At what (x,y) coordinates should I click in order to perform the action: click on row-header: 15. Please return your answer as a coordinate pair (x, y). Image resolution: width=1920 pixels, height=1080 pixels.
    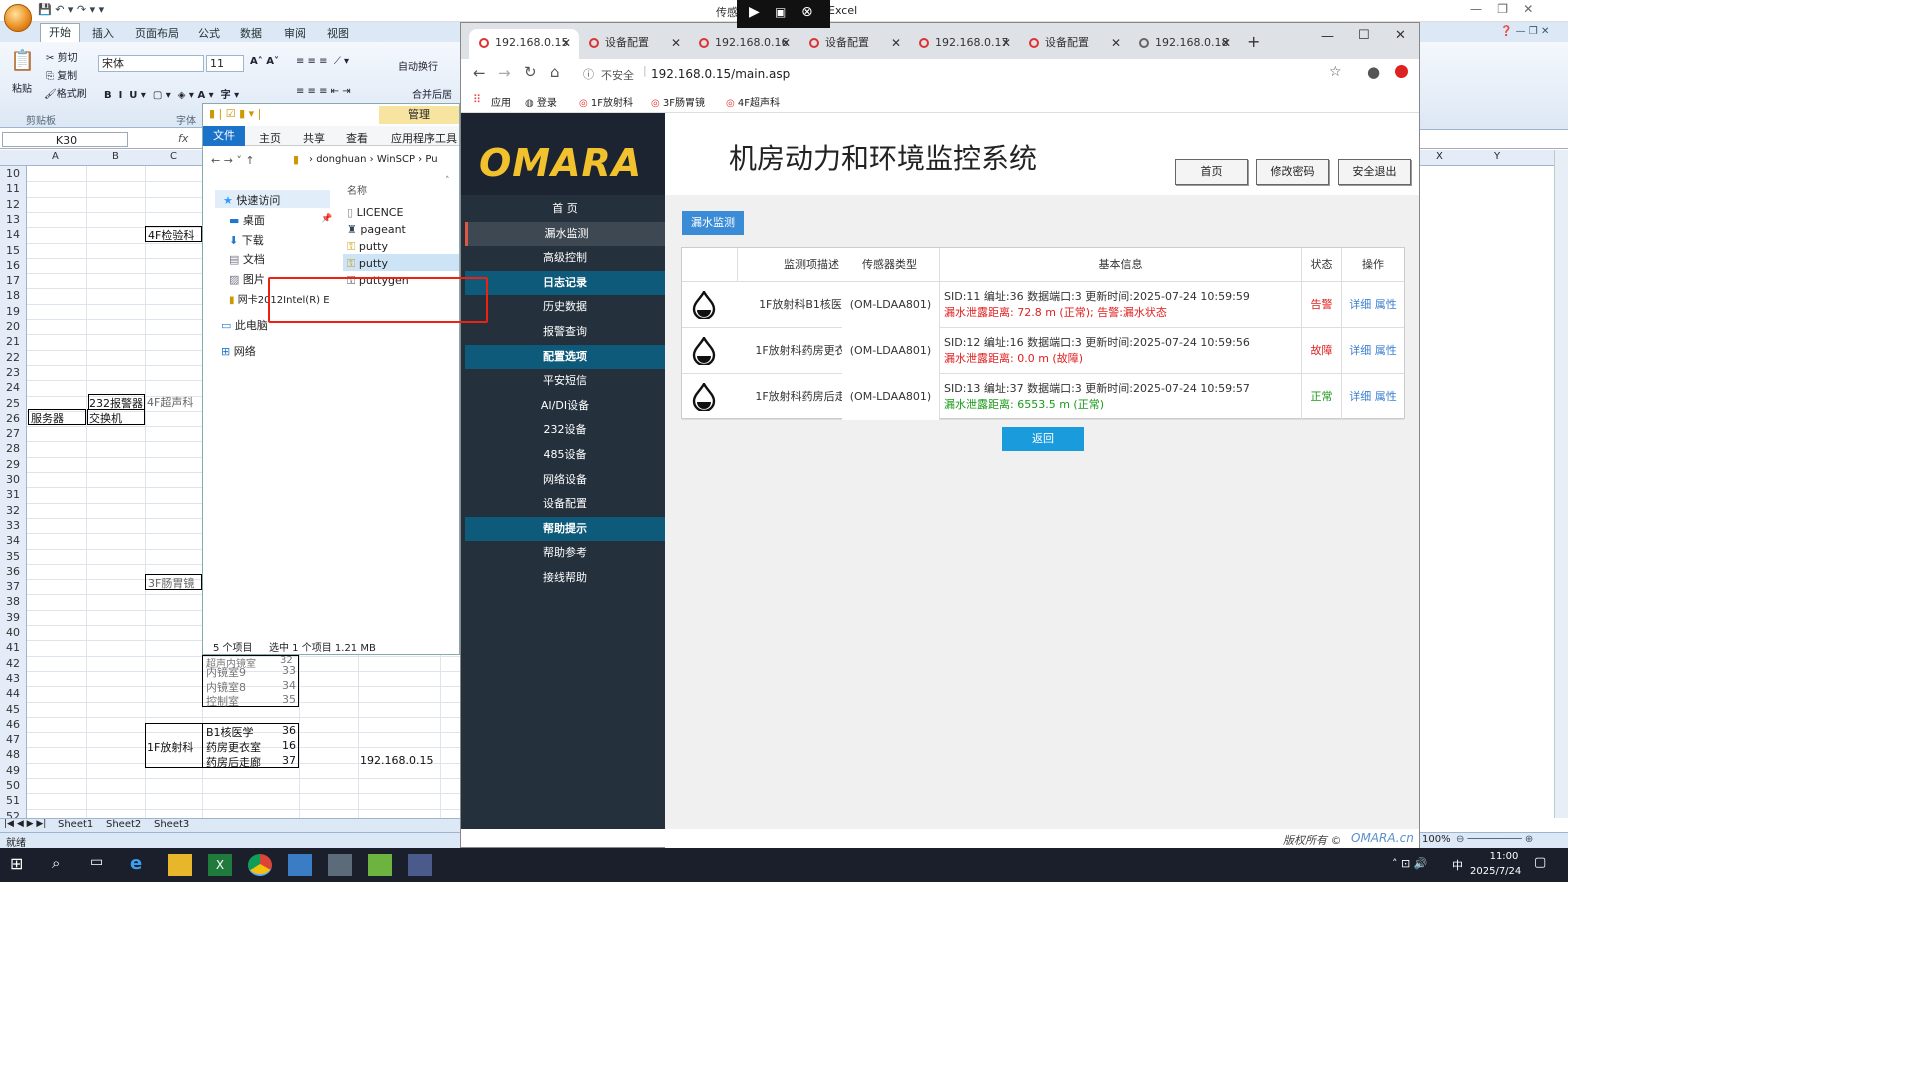
    Looking at the image, I should click on (13, 250).